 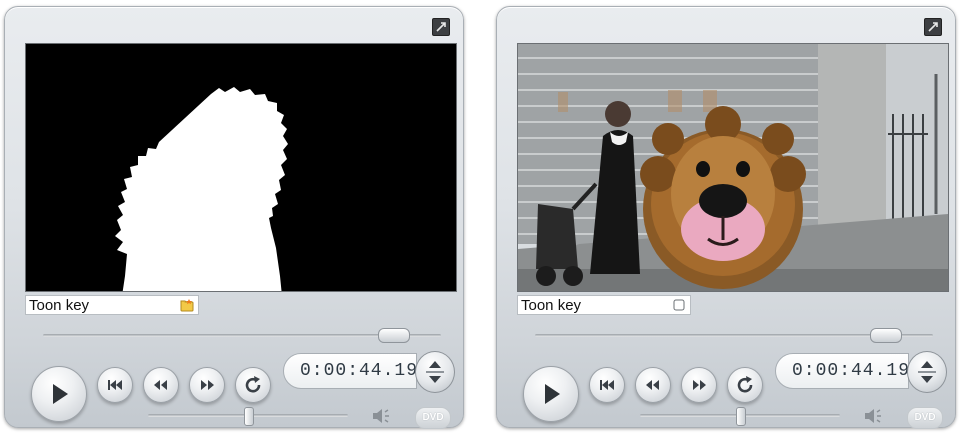 I want to click on square-checkbox-icon, so click(x=679, y=305).